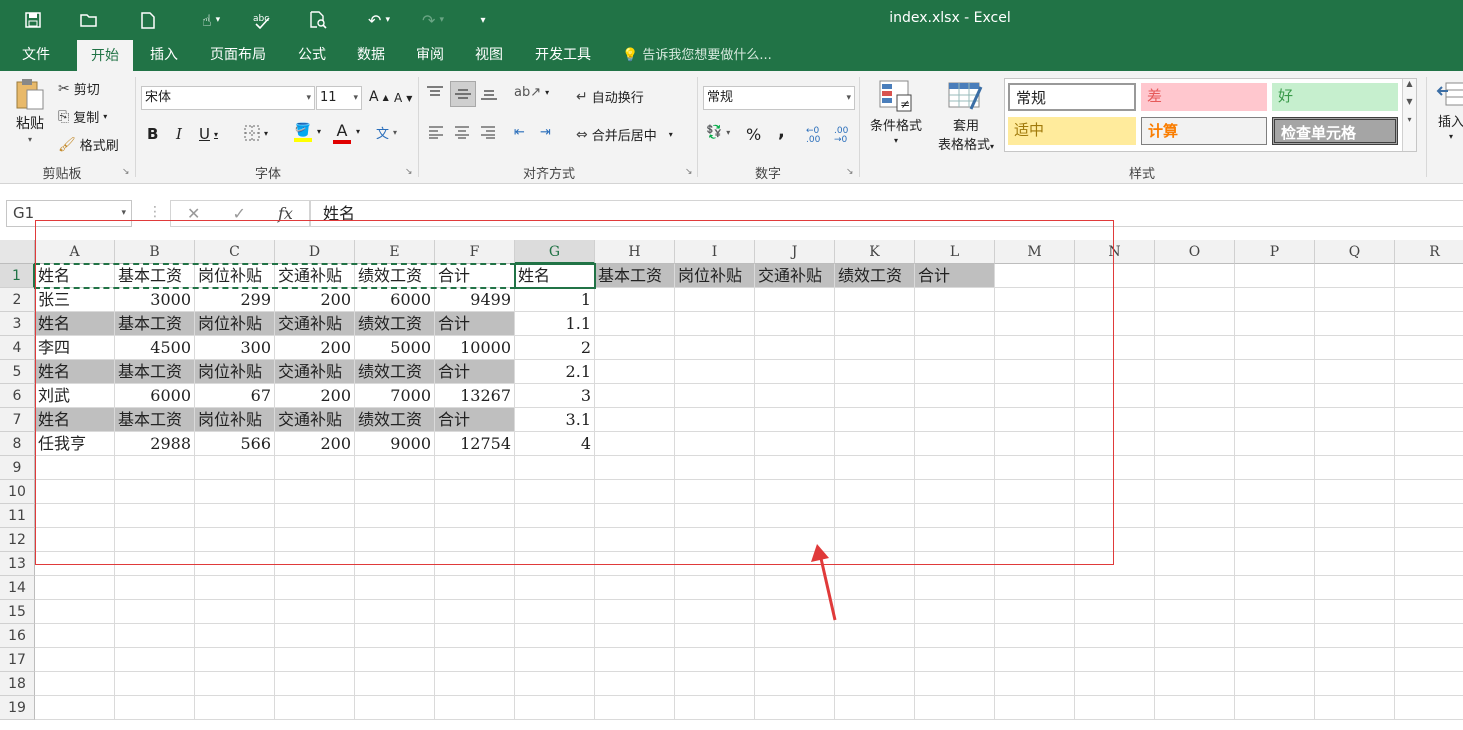  I want to click on cell-o16, so click(1195, 636).